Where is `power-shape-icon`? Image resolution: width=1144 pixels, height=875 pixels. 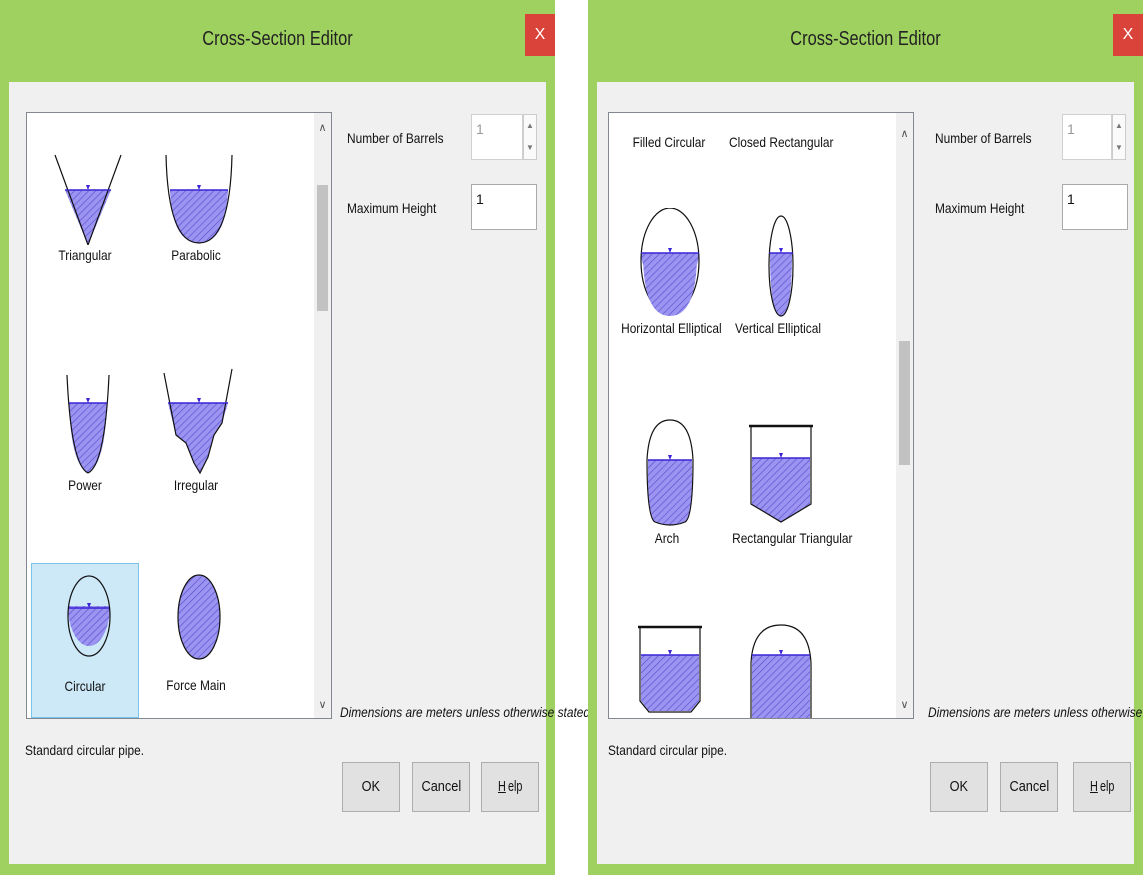
power-shape-icon is located at coordinates (88, 424).